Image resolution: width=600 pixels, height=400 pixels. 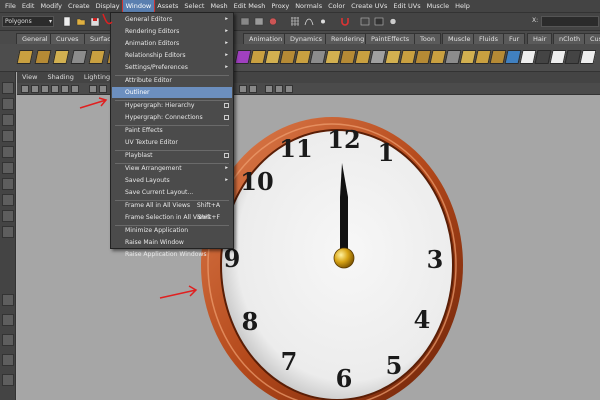 I want to click on paint-select-tool-icon, so click(x=8, y=120).